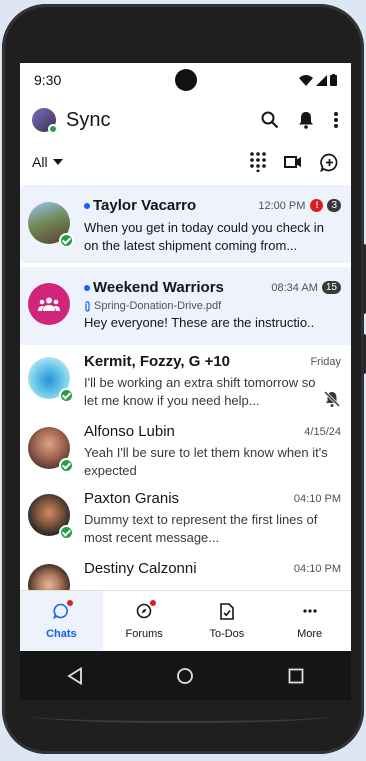 This screenshot has width=366, height=761. Describe the element at coordinates (61, 621) in the screenshot. I see `tab-chats: Chats` at that location.